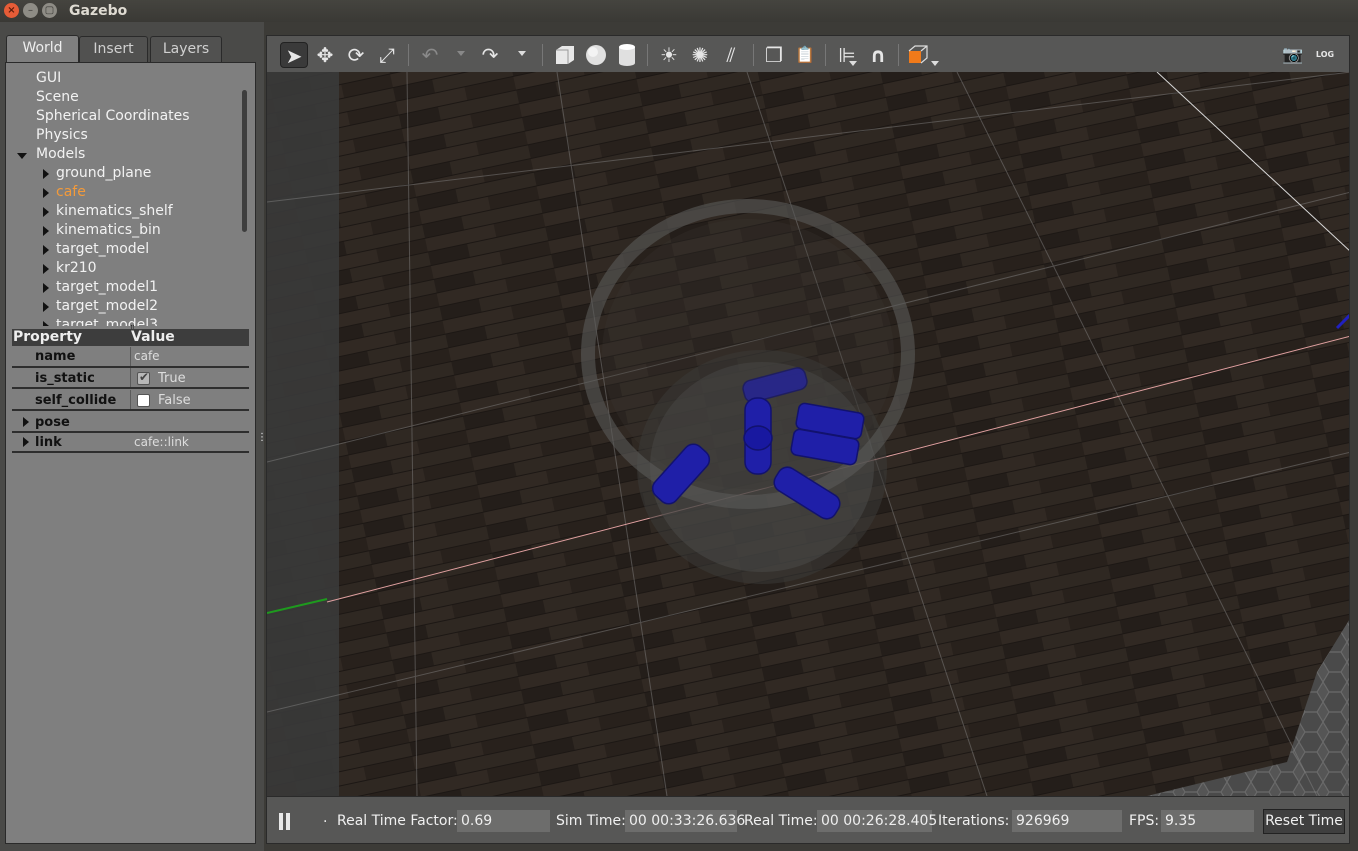 The height and width of the screenshot is (851, 1358). What do you see at coordinates (303, 434) in the screenshot?
I see `floor-edge-left` at bounding box center [303, 434].